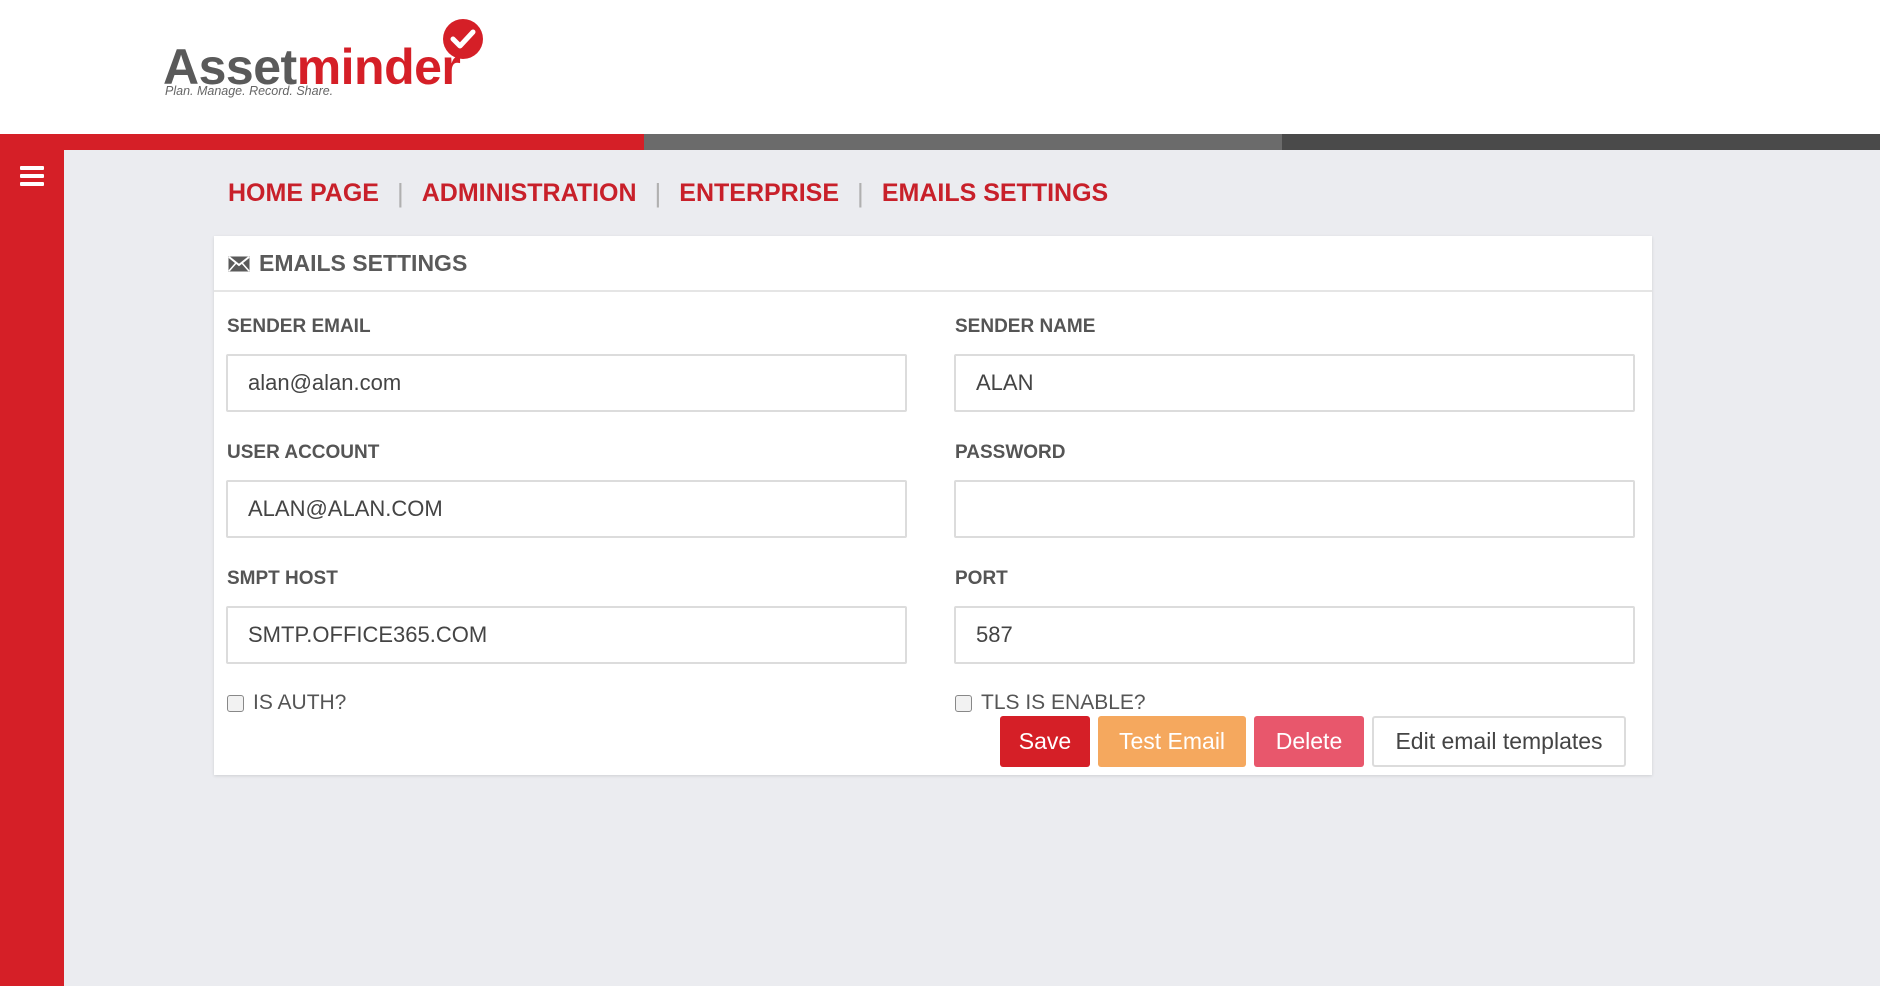 The width and height of the screenshot is (1880, 986). I want to click on tls-enable-option: TLS IS ENABLE?, so click(1050, 703).